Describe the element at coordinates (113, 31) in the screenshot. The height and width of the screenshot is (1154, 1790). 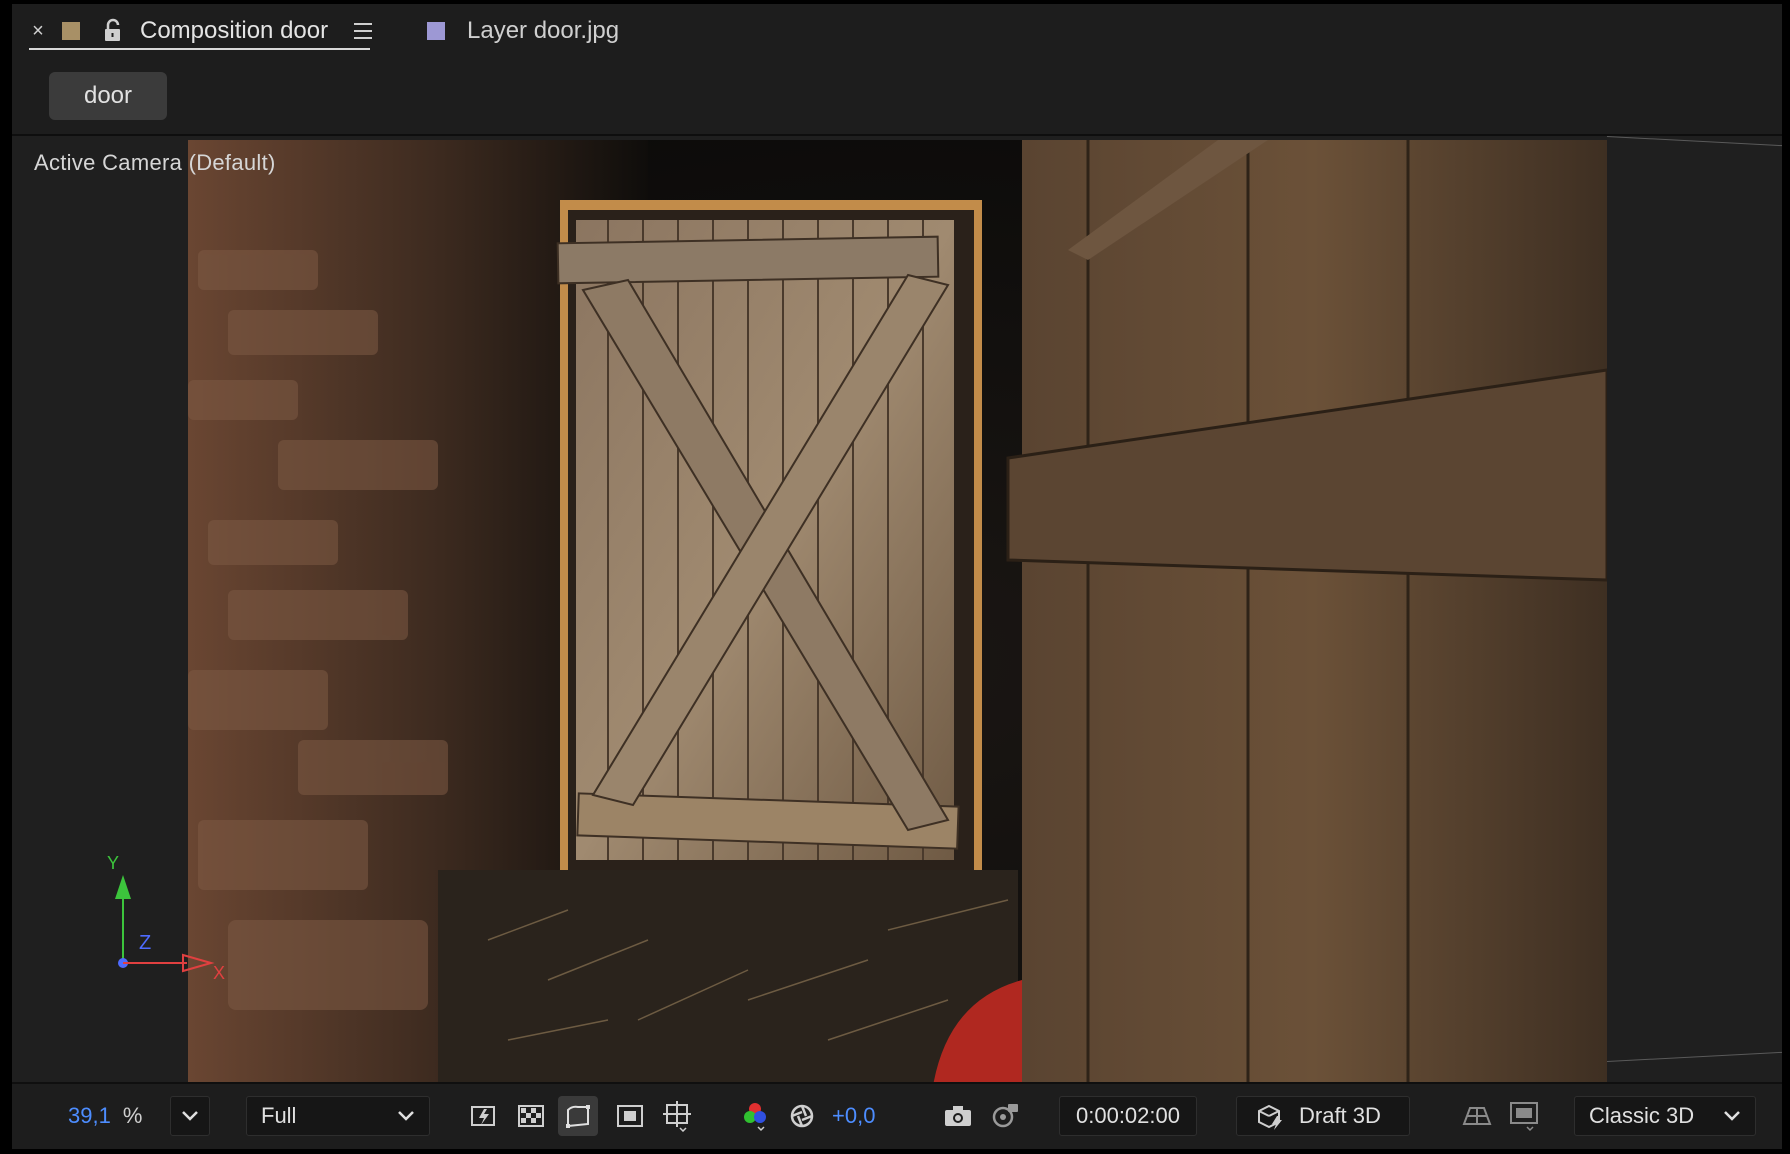
I see `lock-icon` at that location.